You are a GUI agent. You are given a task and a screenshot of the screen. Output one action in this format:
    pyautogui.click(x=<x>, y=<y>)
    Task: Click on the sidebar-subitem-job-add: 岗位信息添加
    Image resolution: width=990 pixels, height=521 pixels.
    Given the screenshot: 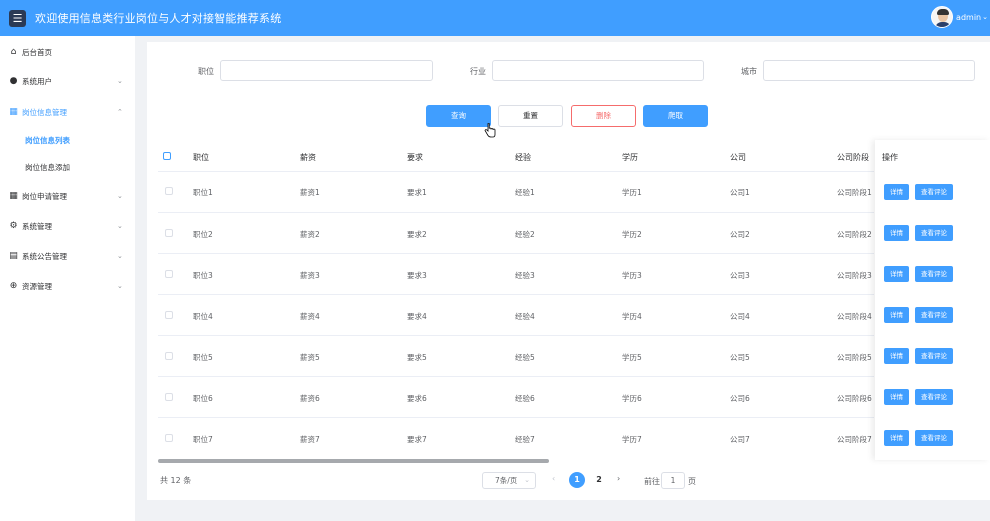 What is the action you would take?
    pyautogui.click(x=67, y=167)
    